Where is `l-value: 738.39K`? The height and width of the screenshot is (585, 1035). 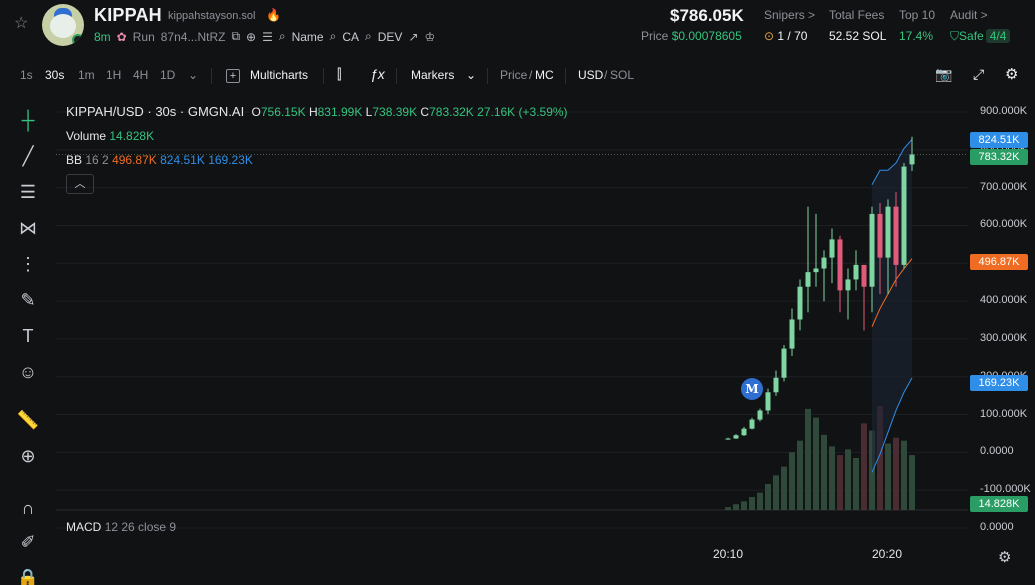
l-value: 738.39K is located at coordinates (395, 112).